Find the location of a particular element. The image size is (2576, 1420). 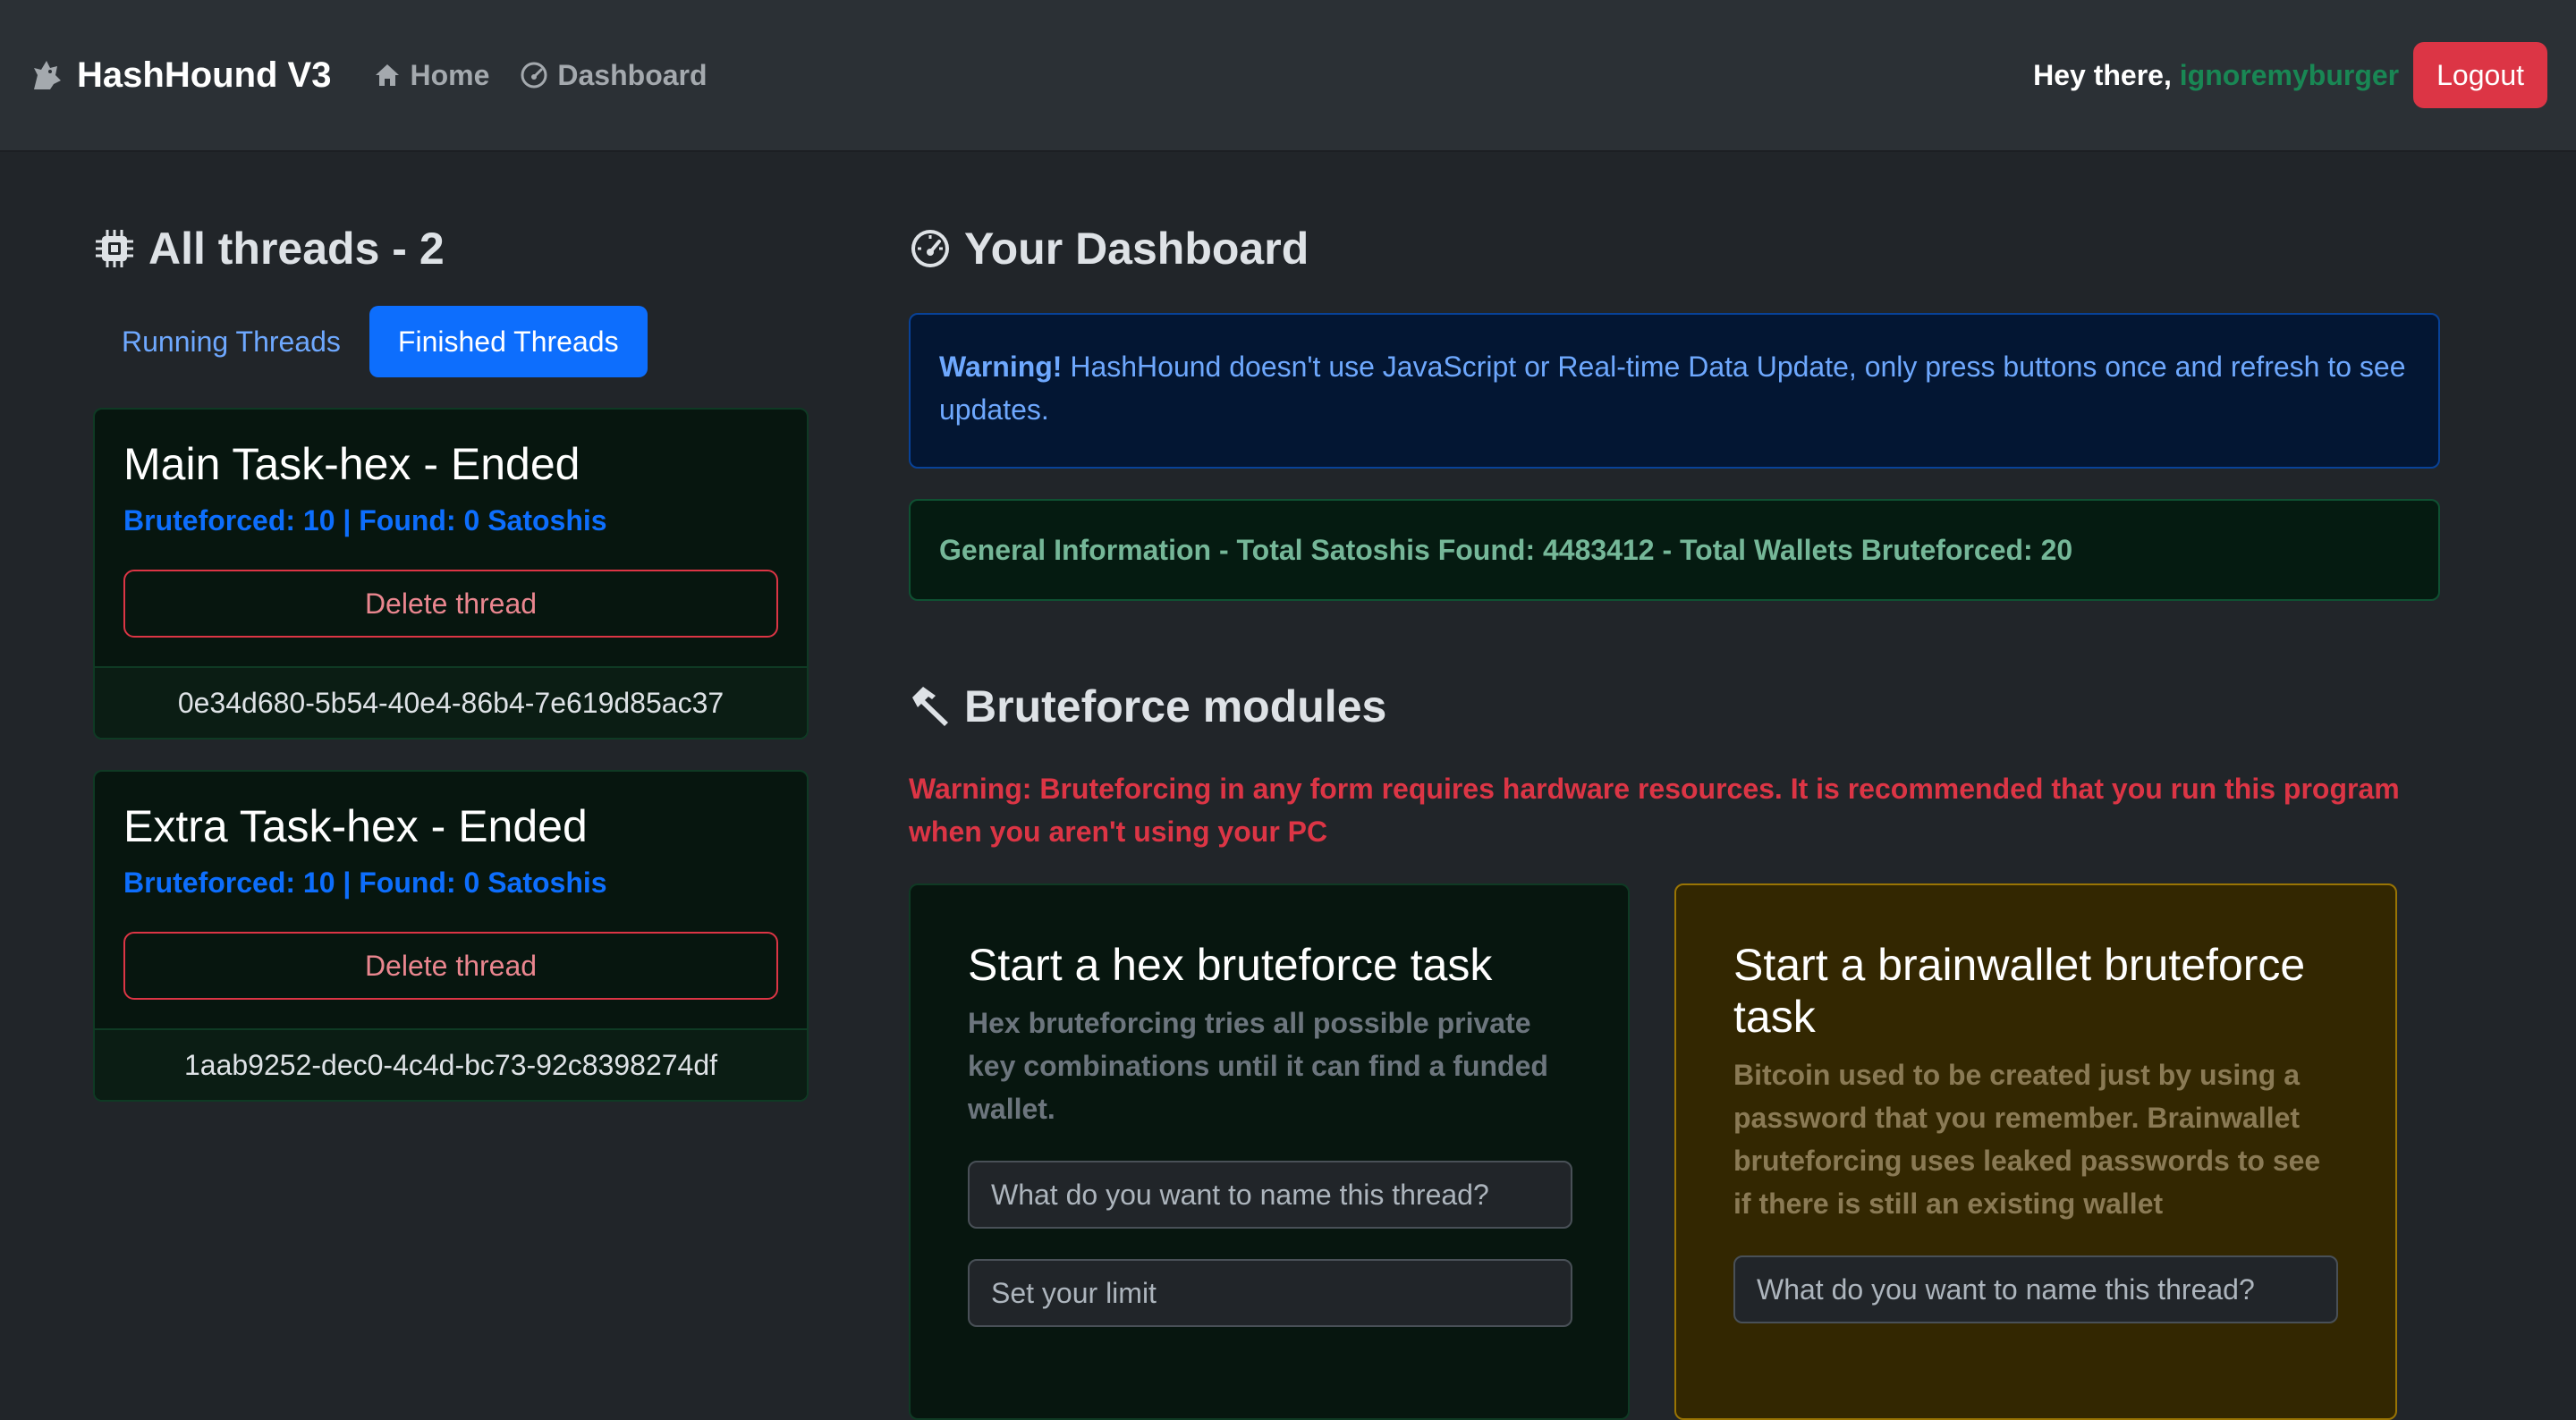

nav-dashboard-label: Dashboard is located at coordinates (632, 74).